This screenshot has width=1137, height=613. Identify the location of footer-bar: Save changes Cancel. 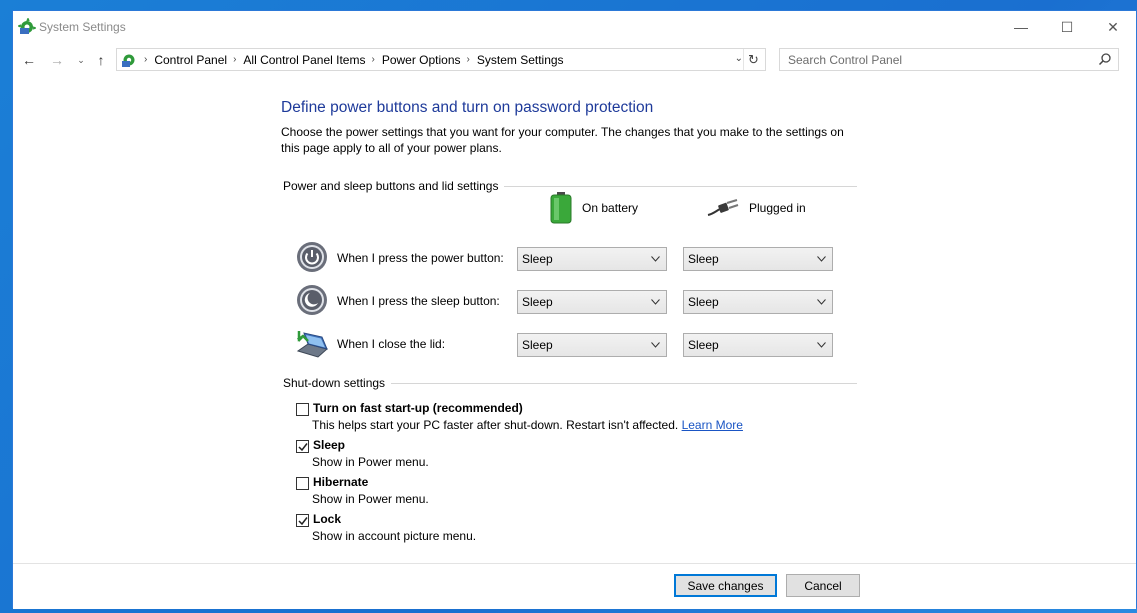
(574, 586).